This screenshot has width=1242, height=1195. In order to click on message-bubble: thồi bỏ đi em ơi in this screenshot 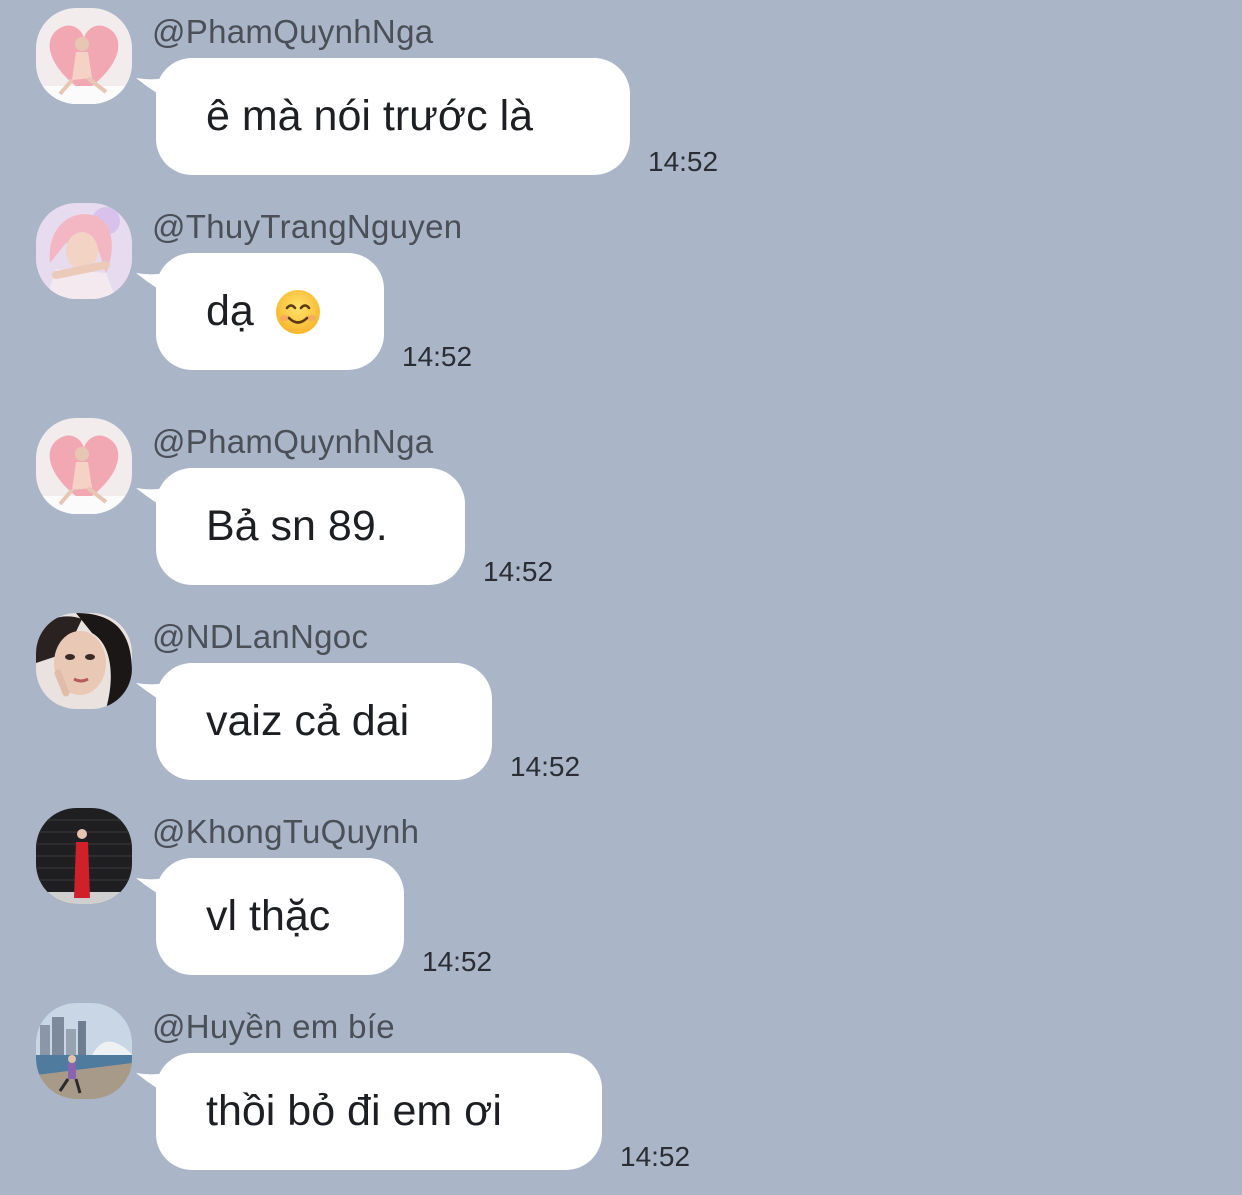, I will do `click(379, 1111)`.